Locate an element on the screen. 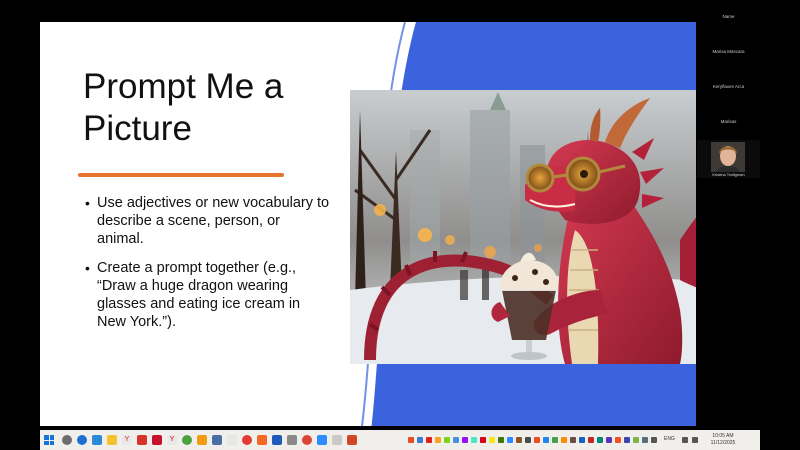  yandex-browser-icon: Y is located at coordinates (172, 440).